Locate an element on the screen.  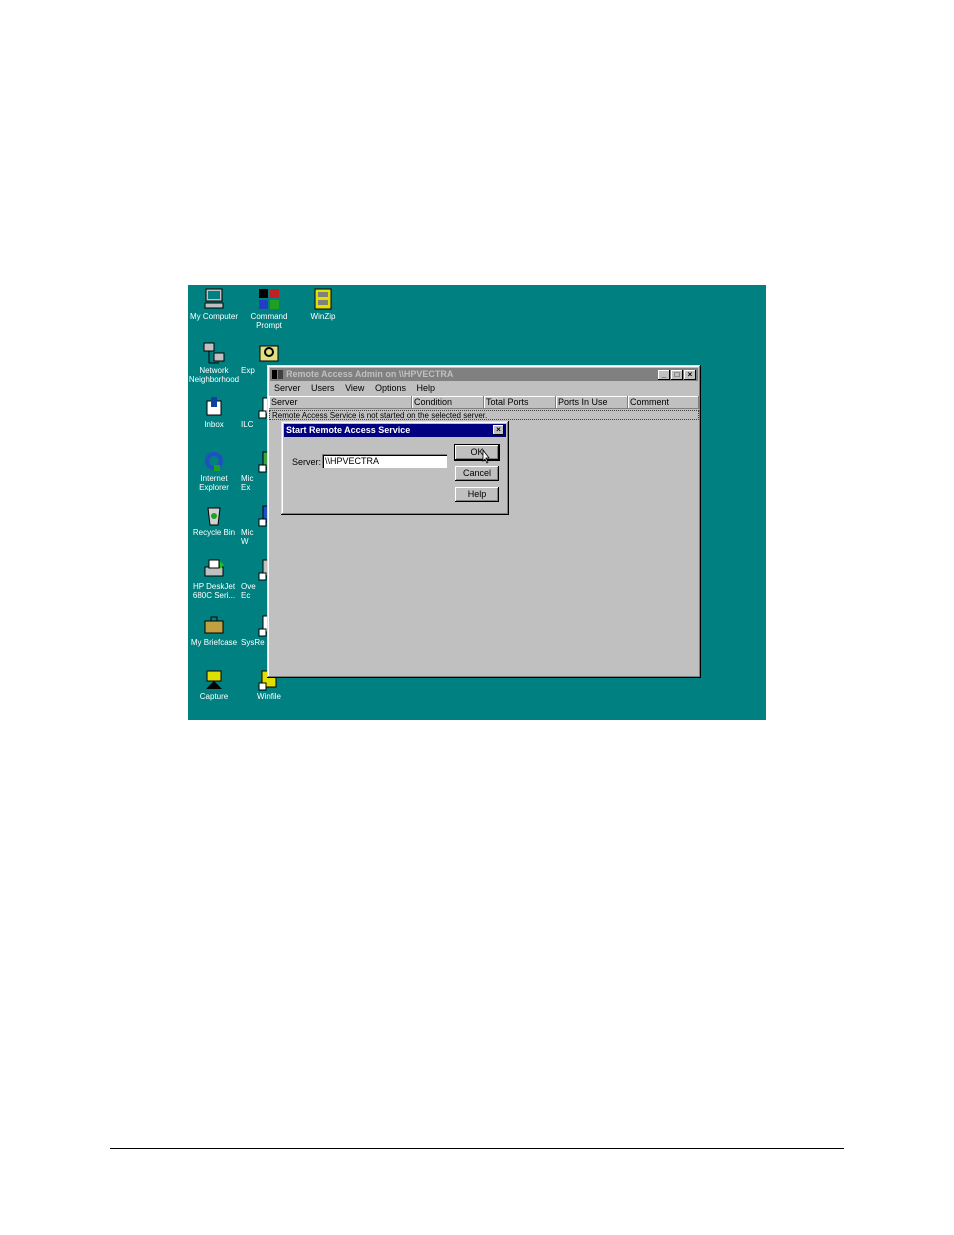
icon-label: My Computer is located at coordinates (213, 316).